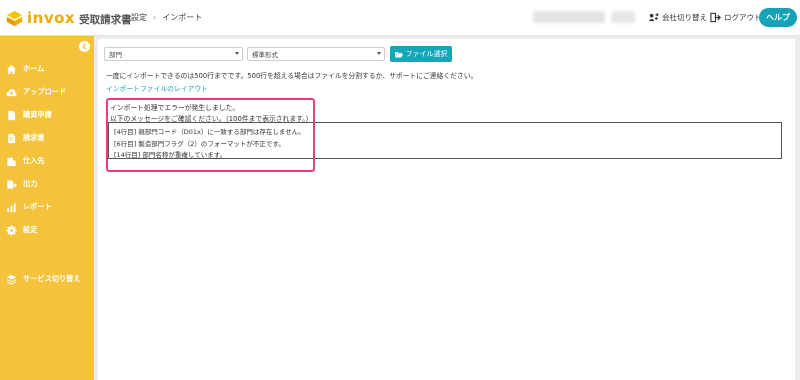  Describe the element at coordinates (653, 17) in the screenshot. I see `switch-company-icon` at that location.